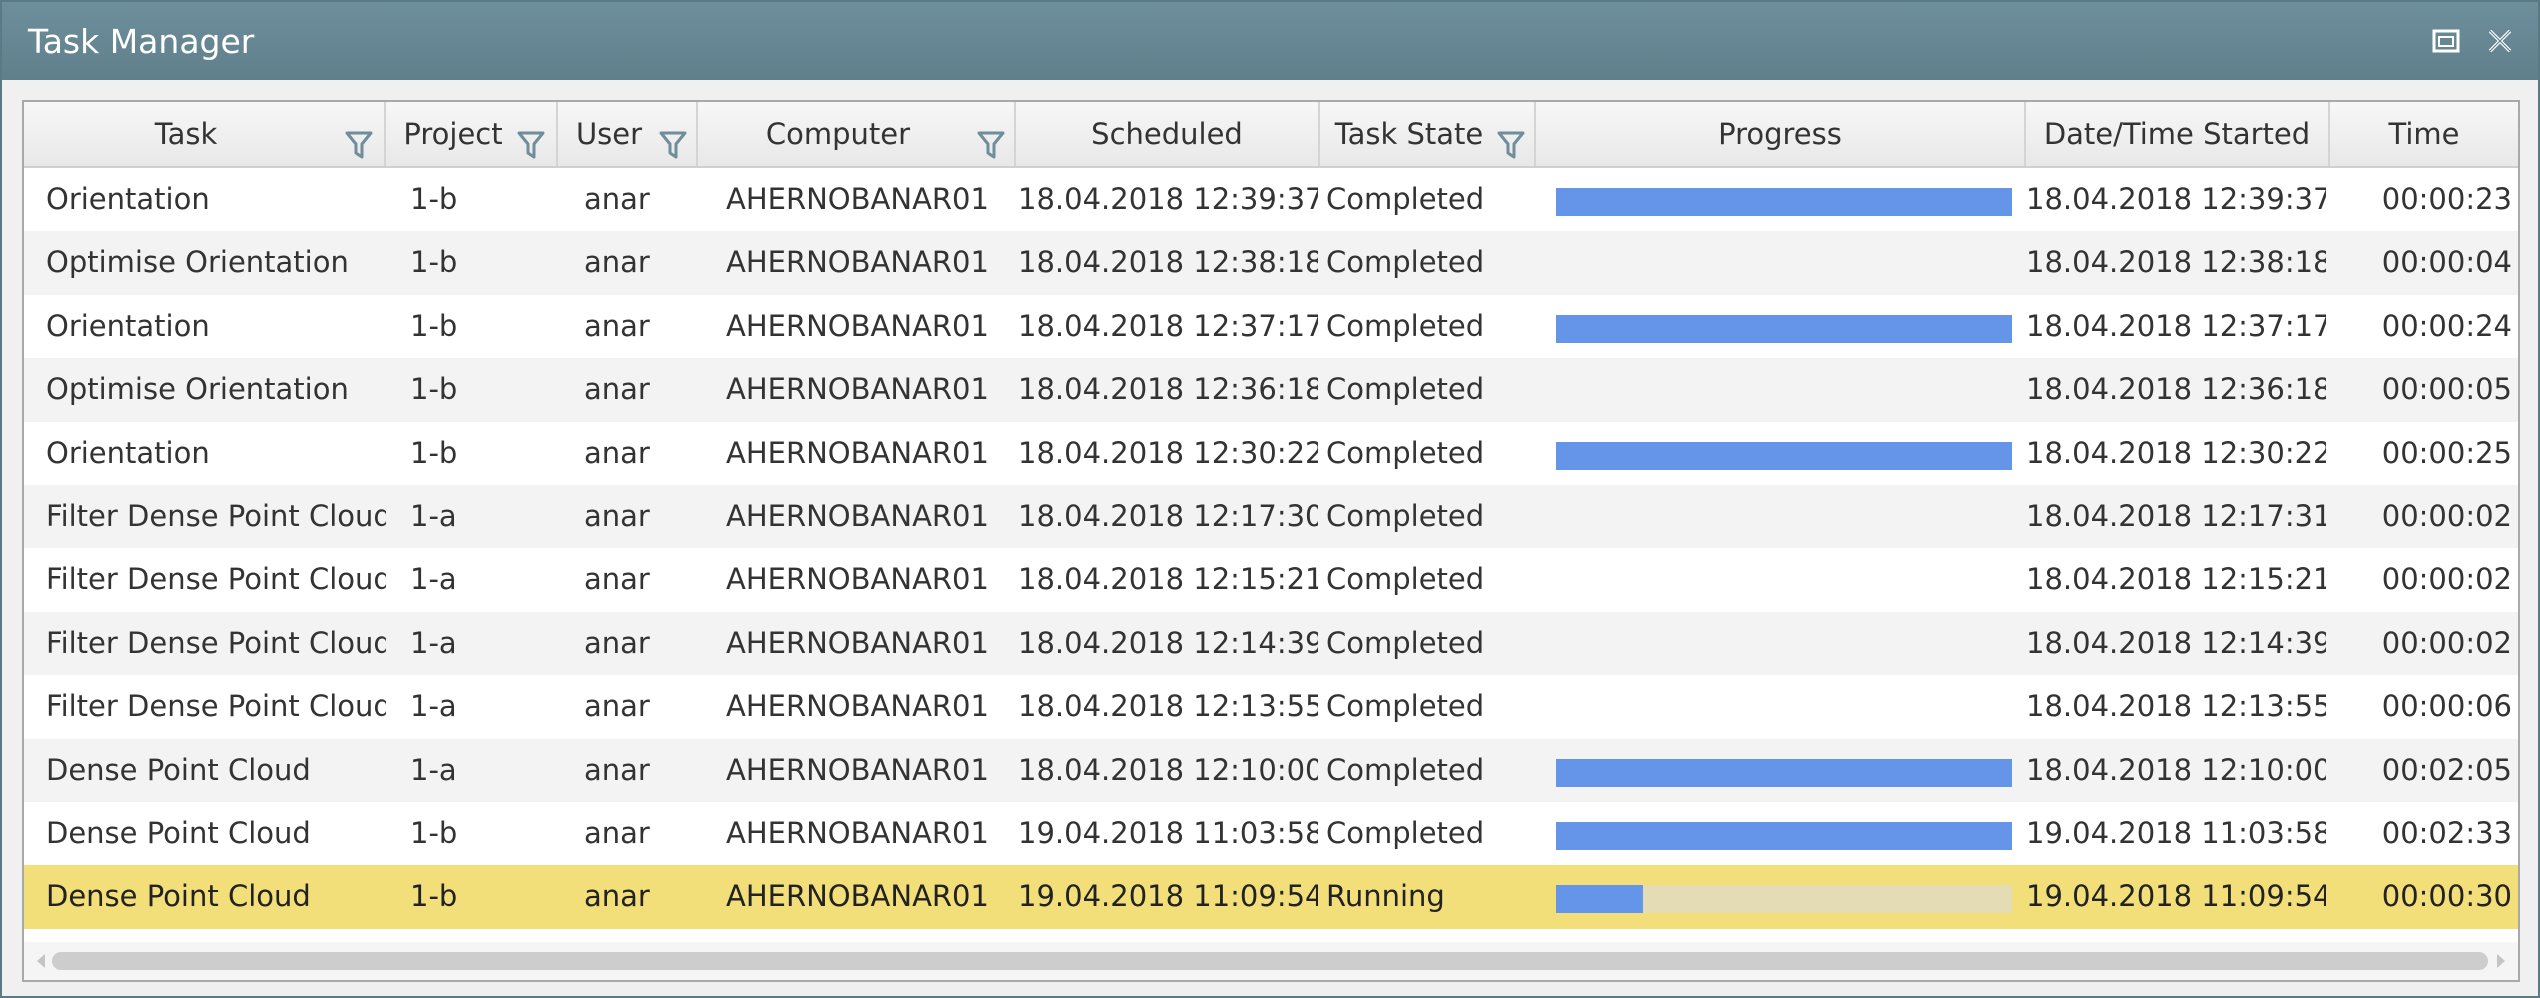  I want to click on scheduled-cell: 18.04.2018 12:36:18, so click(1168, 389).